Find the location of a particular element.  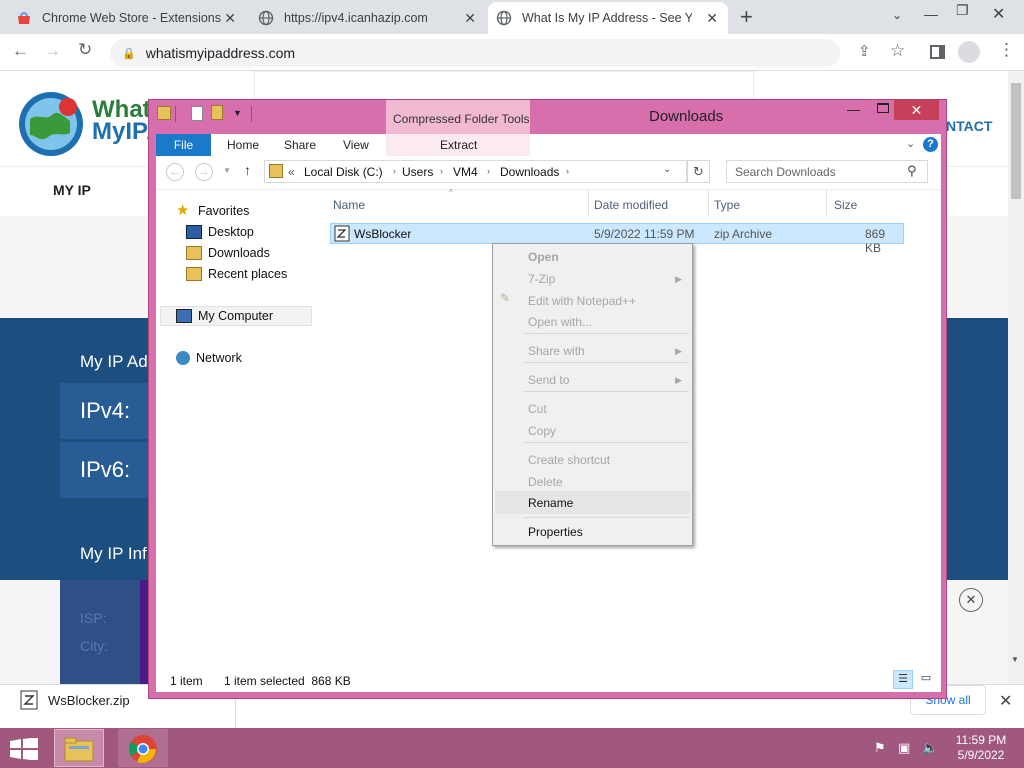

profile-avatar-icon is located at coordinates (969, 52).